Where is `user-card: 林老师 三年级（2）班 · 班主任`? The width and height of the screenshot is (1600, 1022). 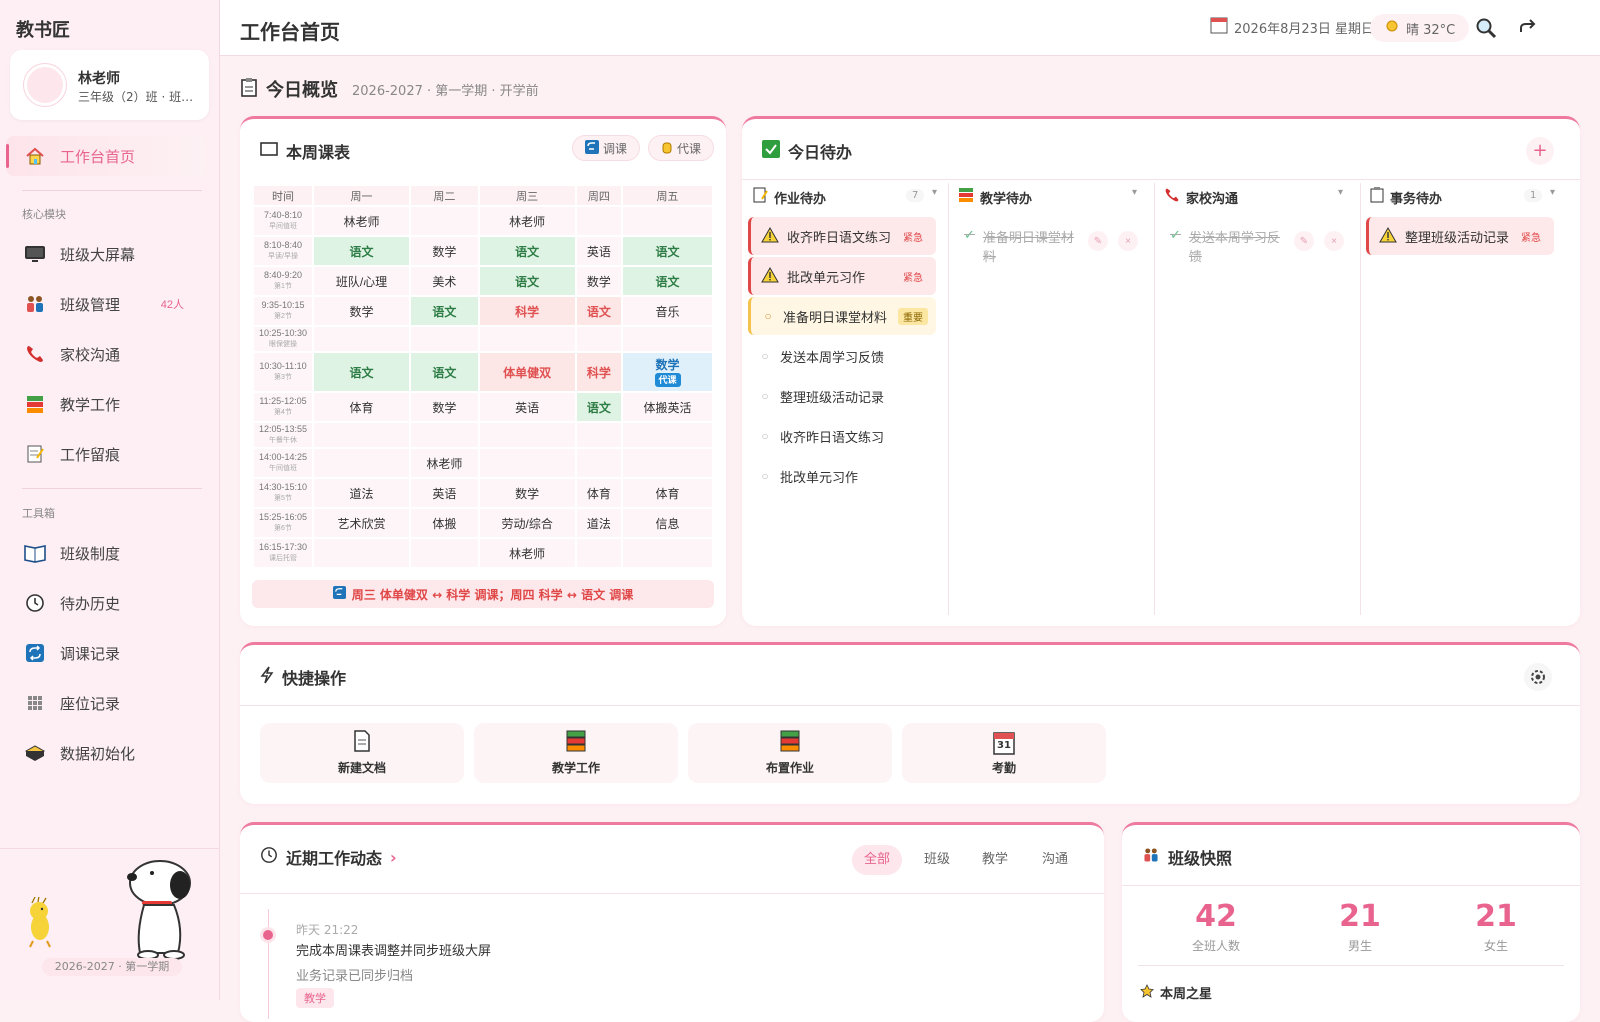 user-card: 林老师 三年级（2）班 · 班主任 is located at coordinates (109, 85).